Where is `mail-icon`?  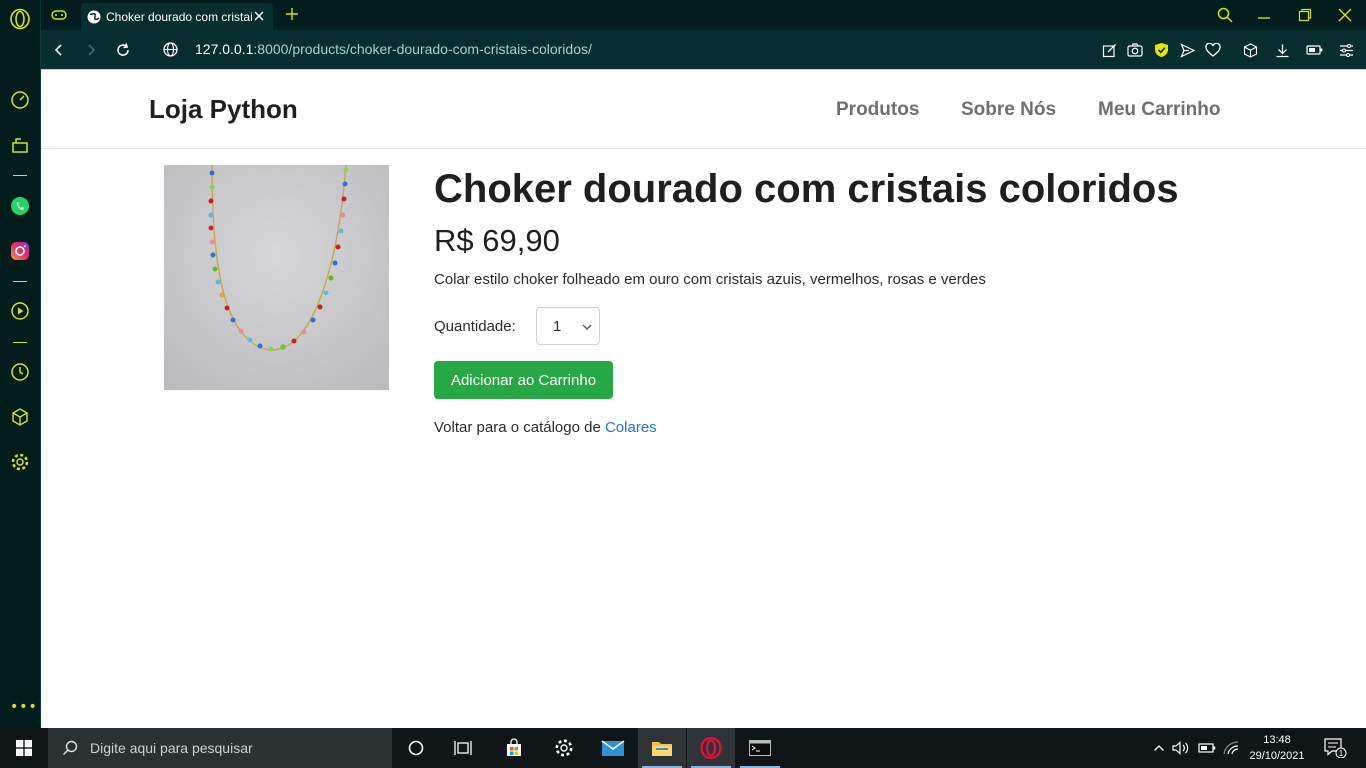 mail-icon is located at coordinates (613, 748).